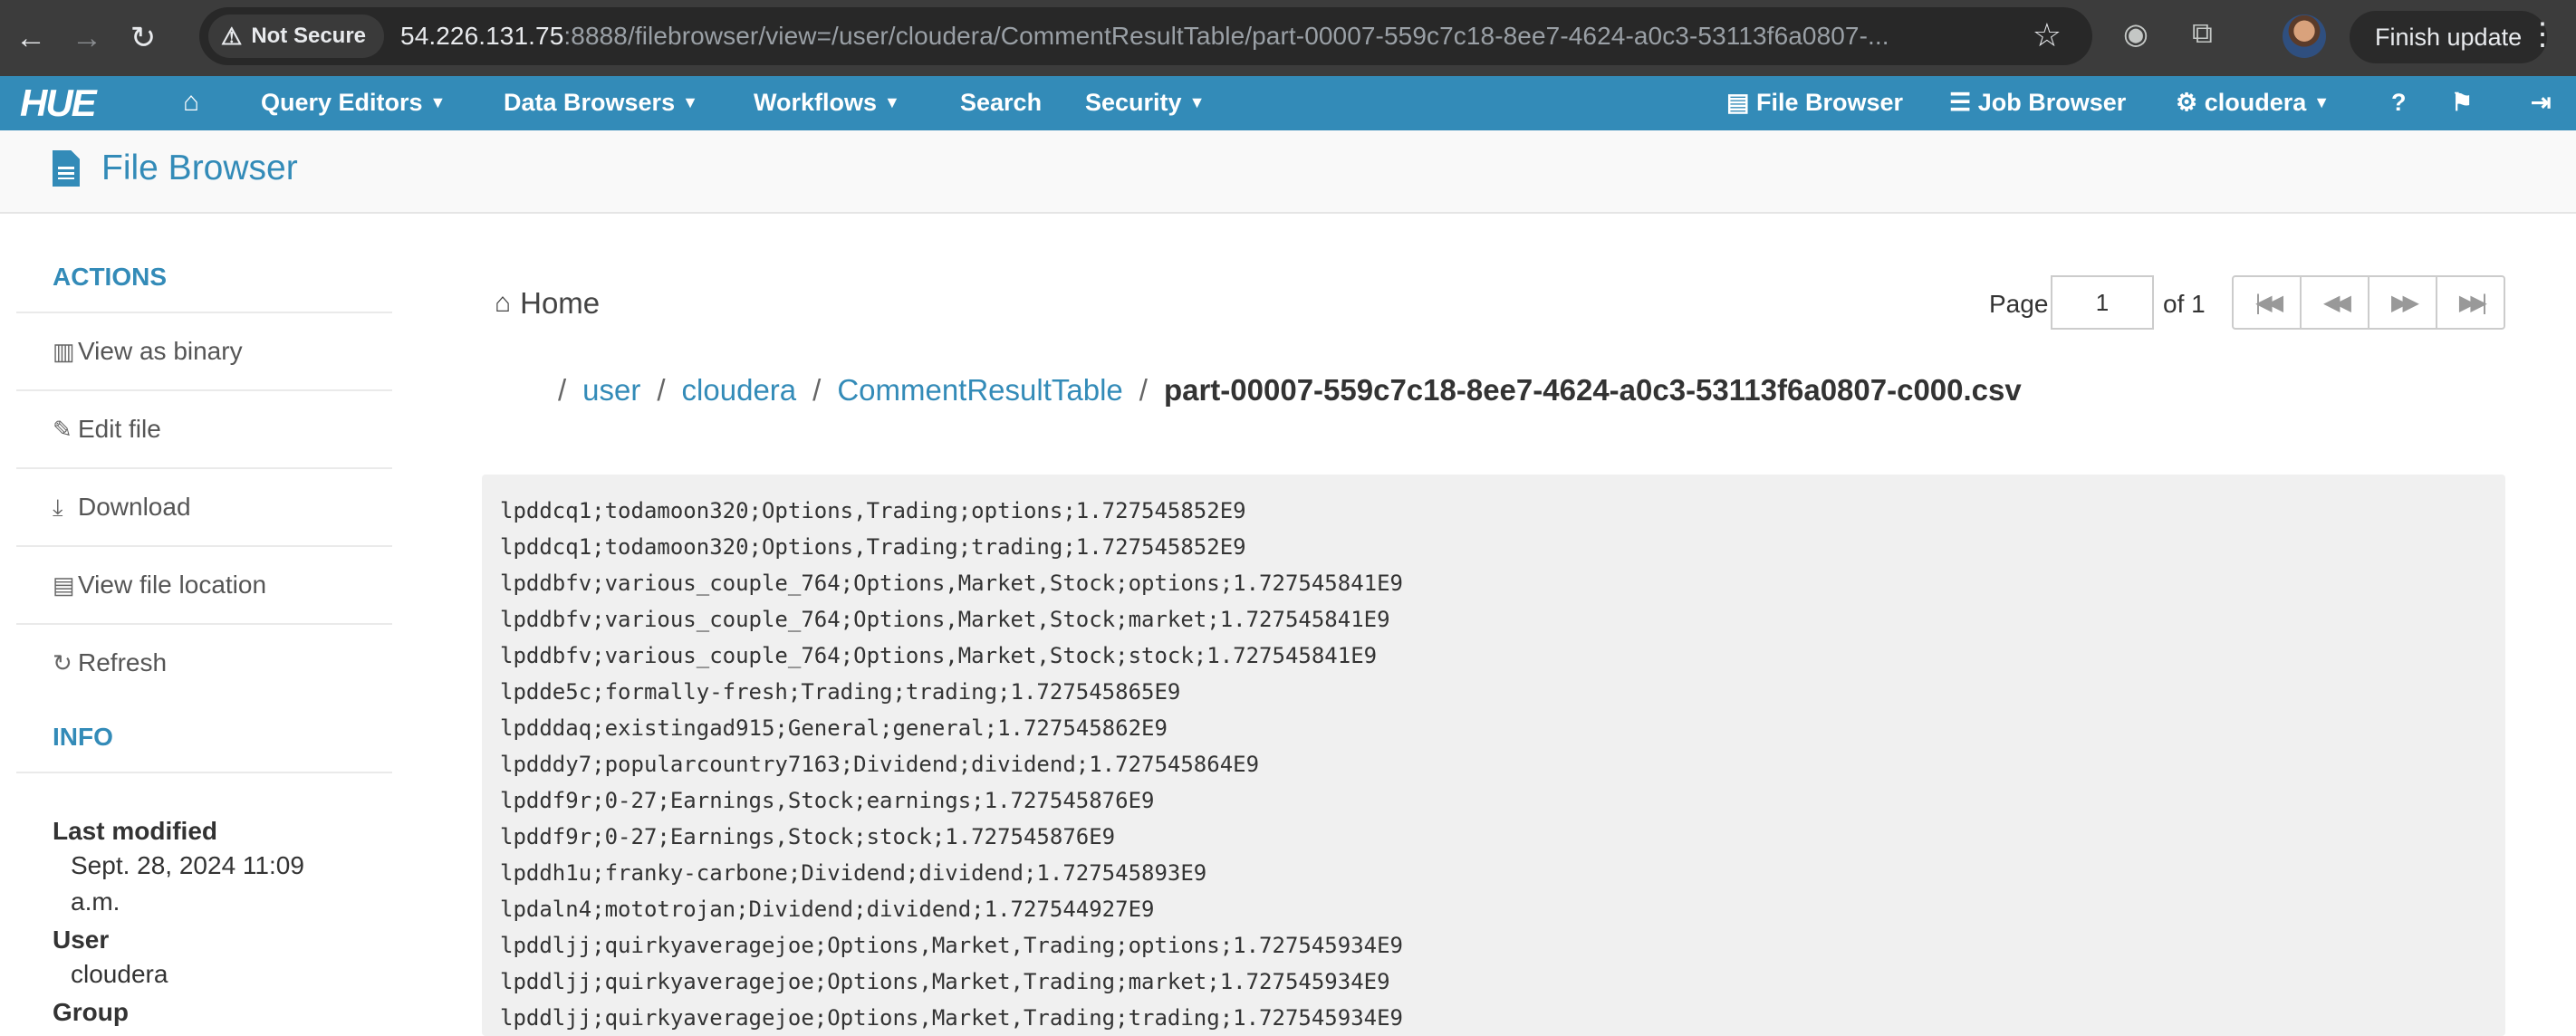 The width and height of the screenshot is (2576, 1036). Describe the element at coordinates (2255, 102) in the screenshot. I see `nav-user-label: cloudera` at that location.